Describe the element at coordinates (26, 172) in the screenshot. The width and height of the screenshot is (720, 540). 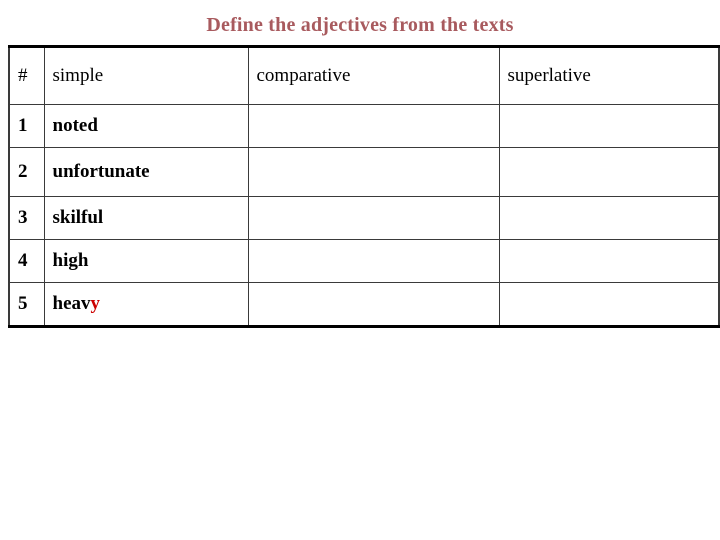
I see `row-number: 2` at that location.